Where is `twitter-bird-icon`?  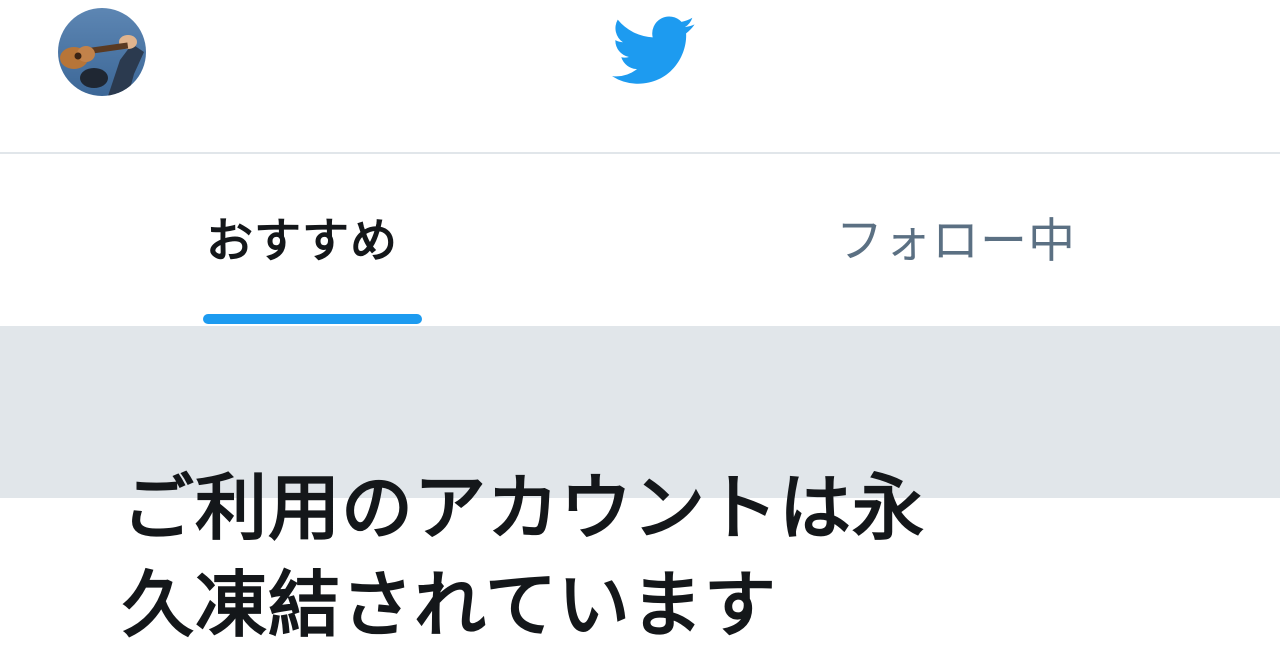 twitter-bird-icon is located at coordinates (654, 51).